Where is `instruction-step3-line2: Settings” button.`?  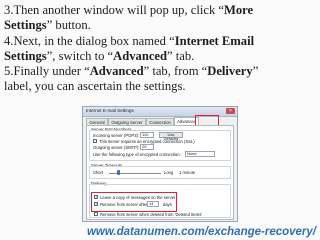
instruction-step3-line2: Settings” button. is located at coordinates (47, 25).